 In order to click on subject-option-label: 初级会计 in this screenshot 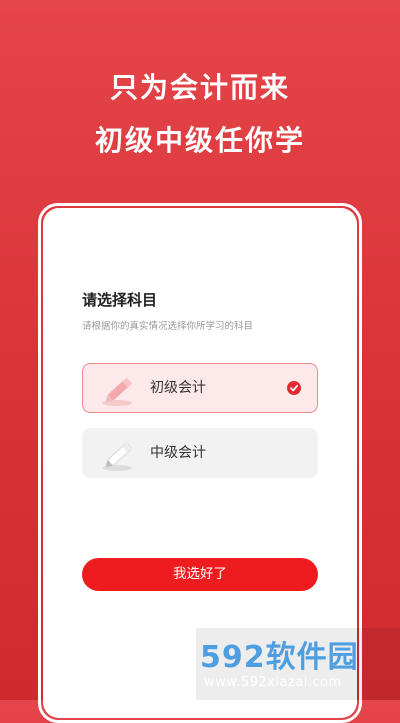, I will do `click(178, 388)`.